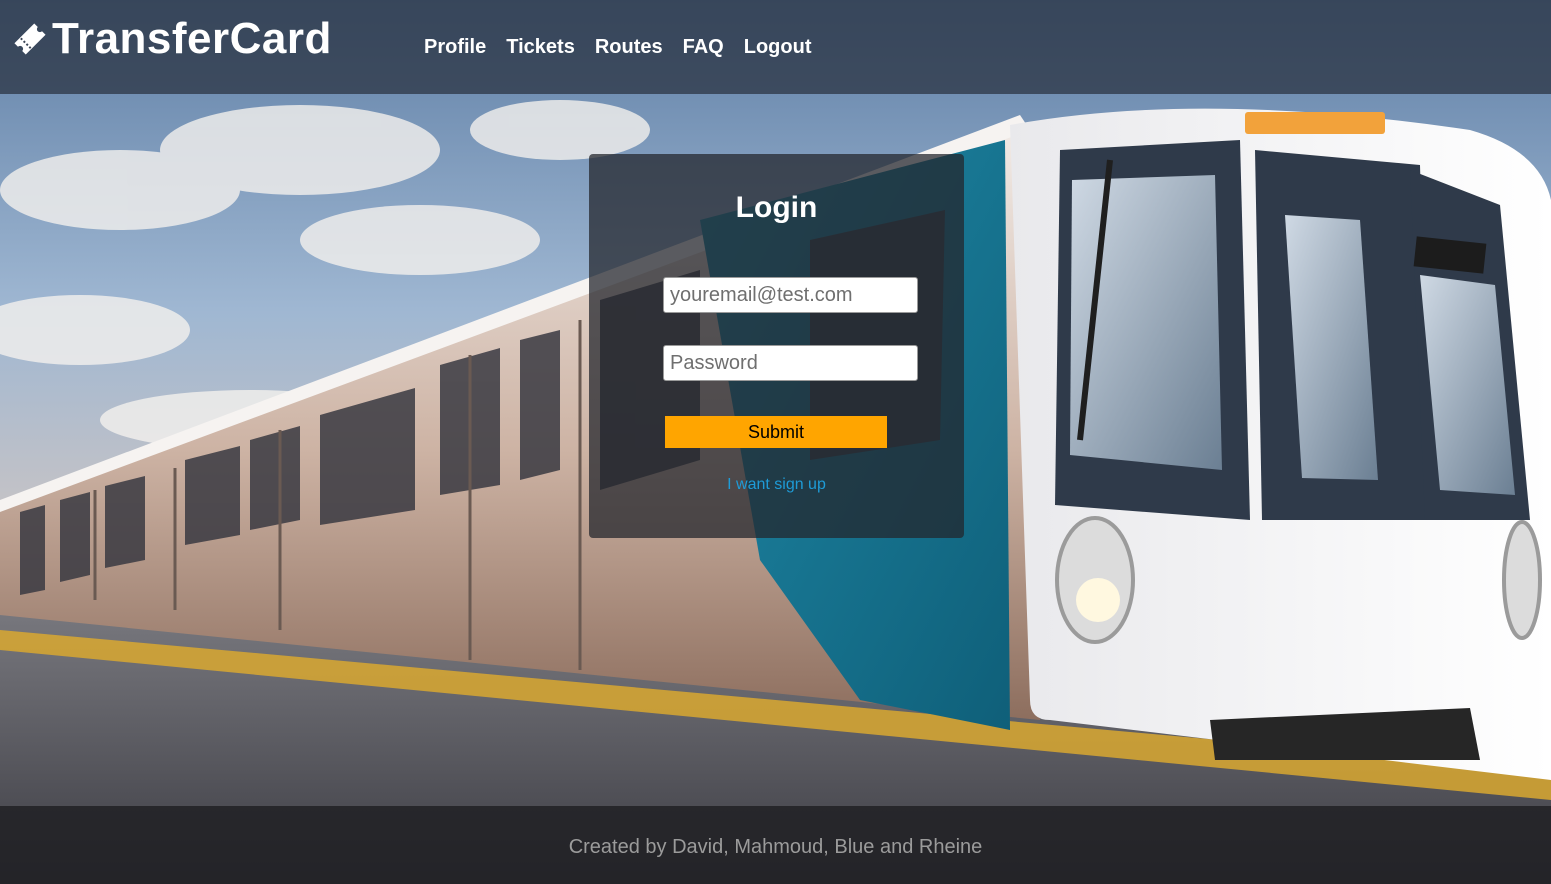  I want to click on ticket-icon, so click(30, 39).